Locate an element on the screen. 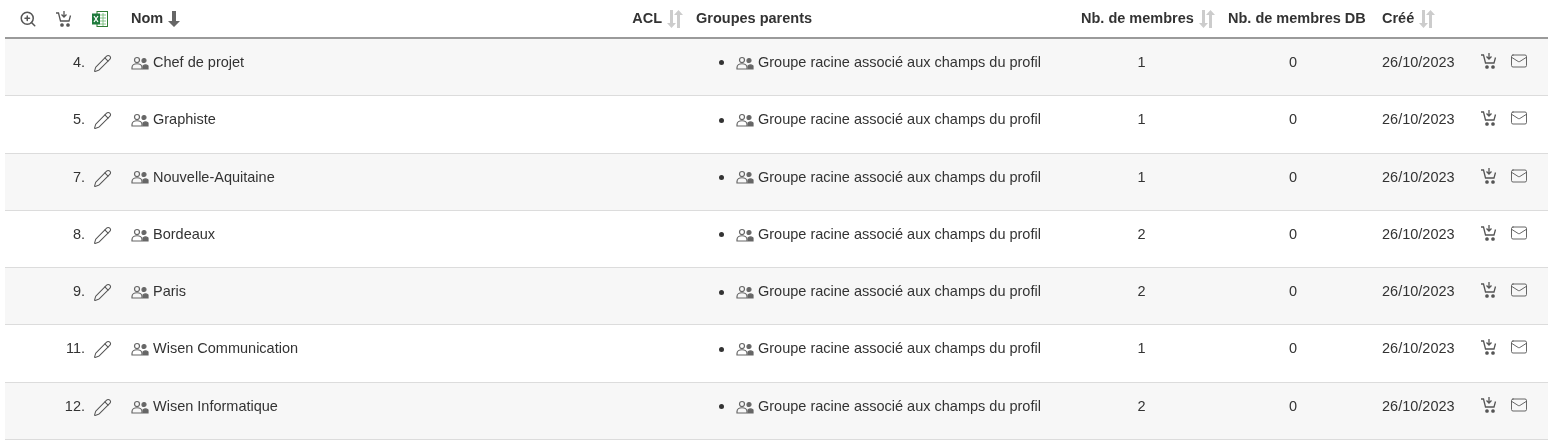 The image size is (1548, 447). row-number: 8. is located at coordinates (78, 234).